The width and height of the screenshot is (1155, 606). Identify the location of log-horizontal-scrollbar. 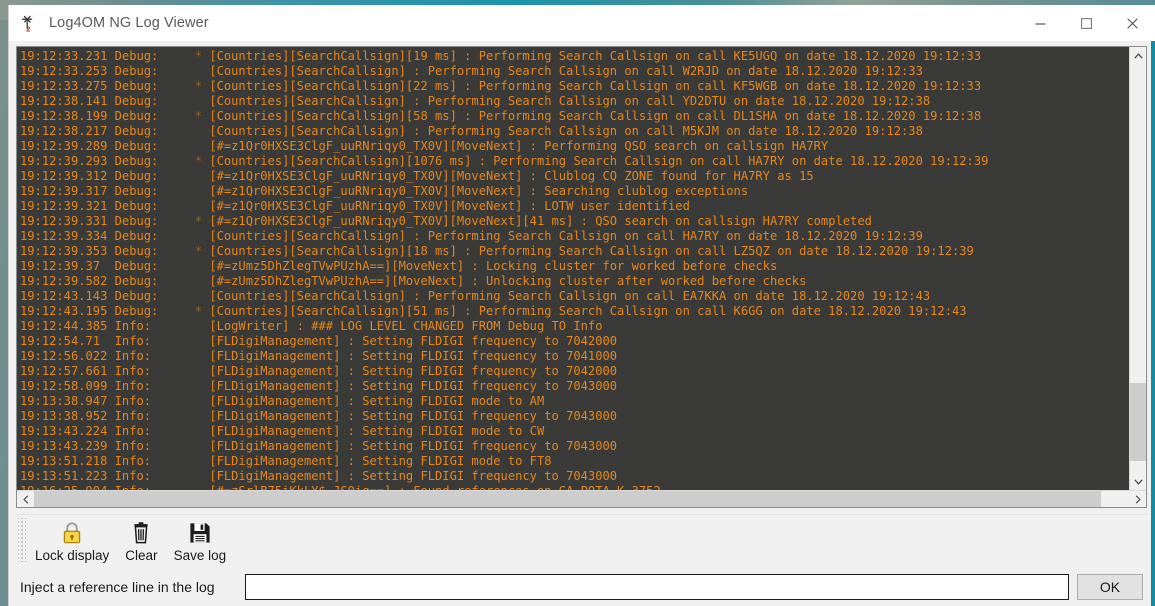
(581, 498).